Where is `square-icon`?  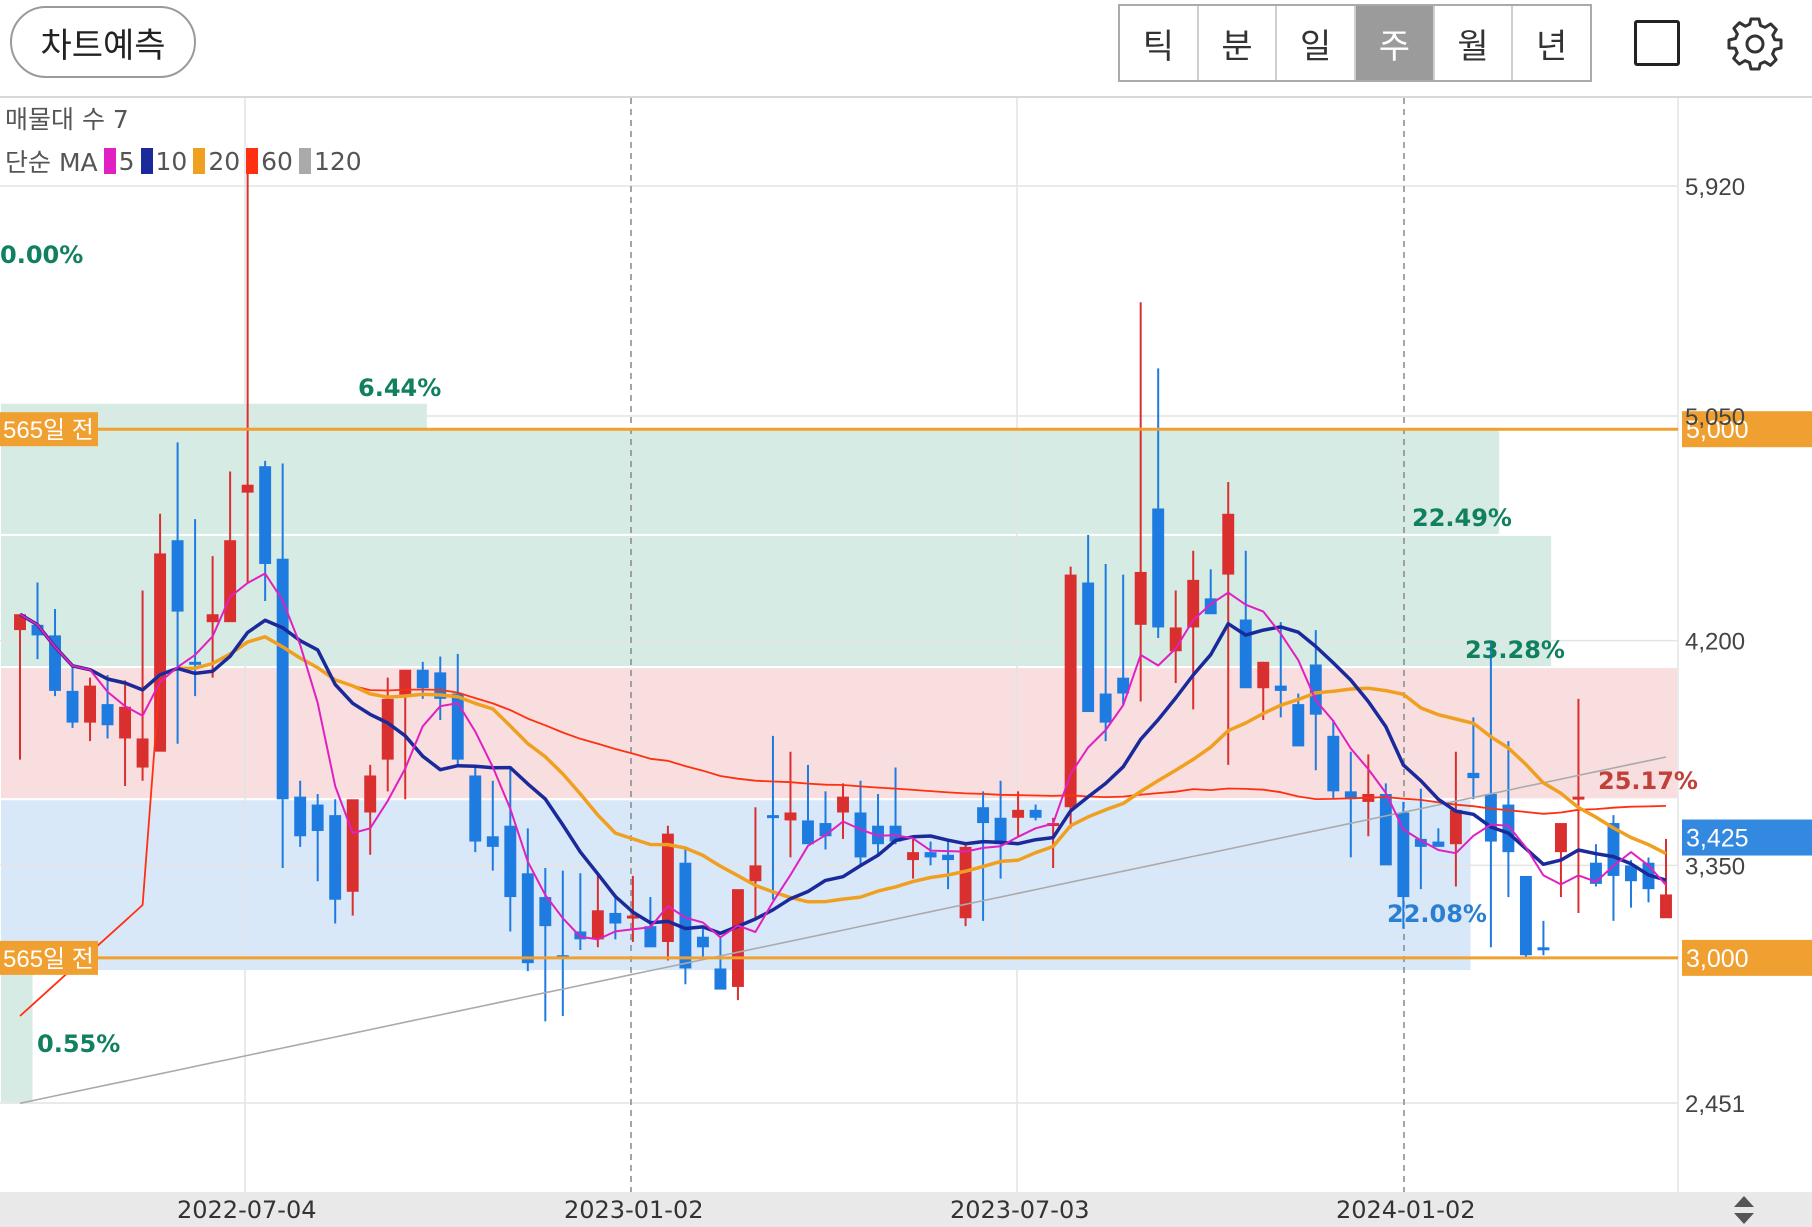
square-icon is located at coordinates (1657, 43).